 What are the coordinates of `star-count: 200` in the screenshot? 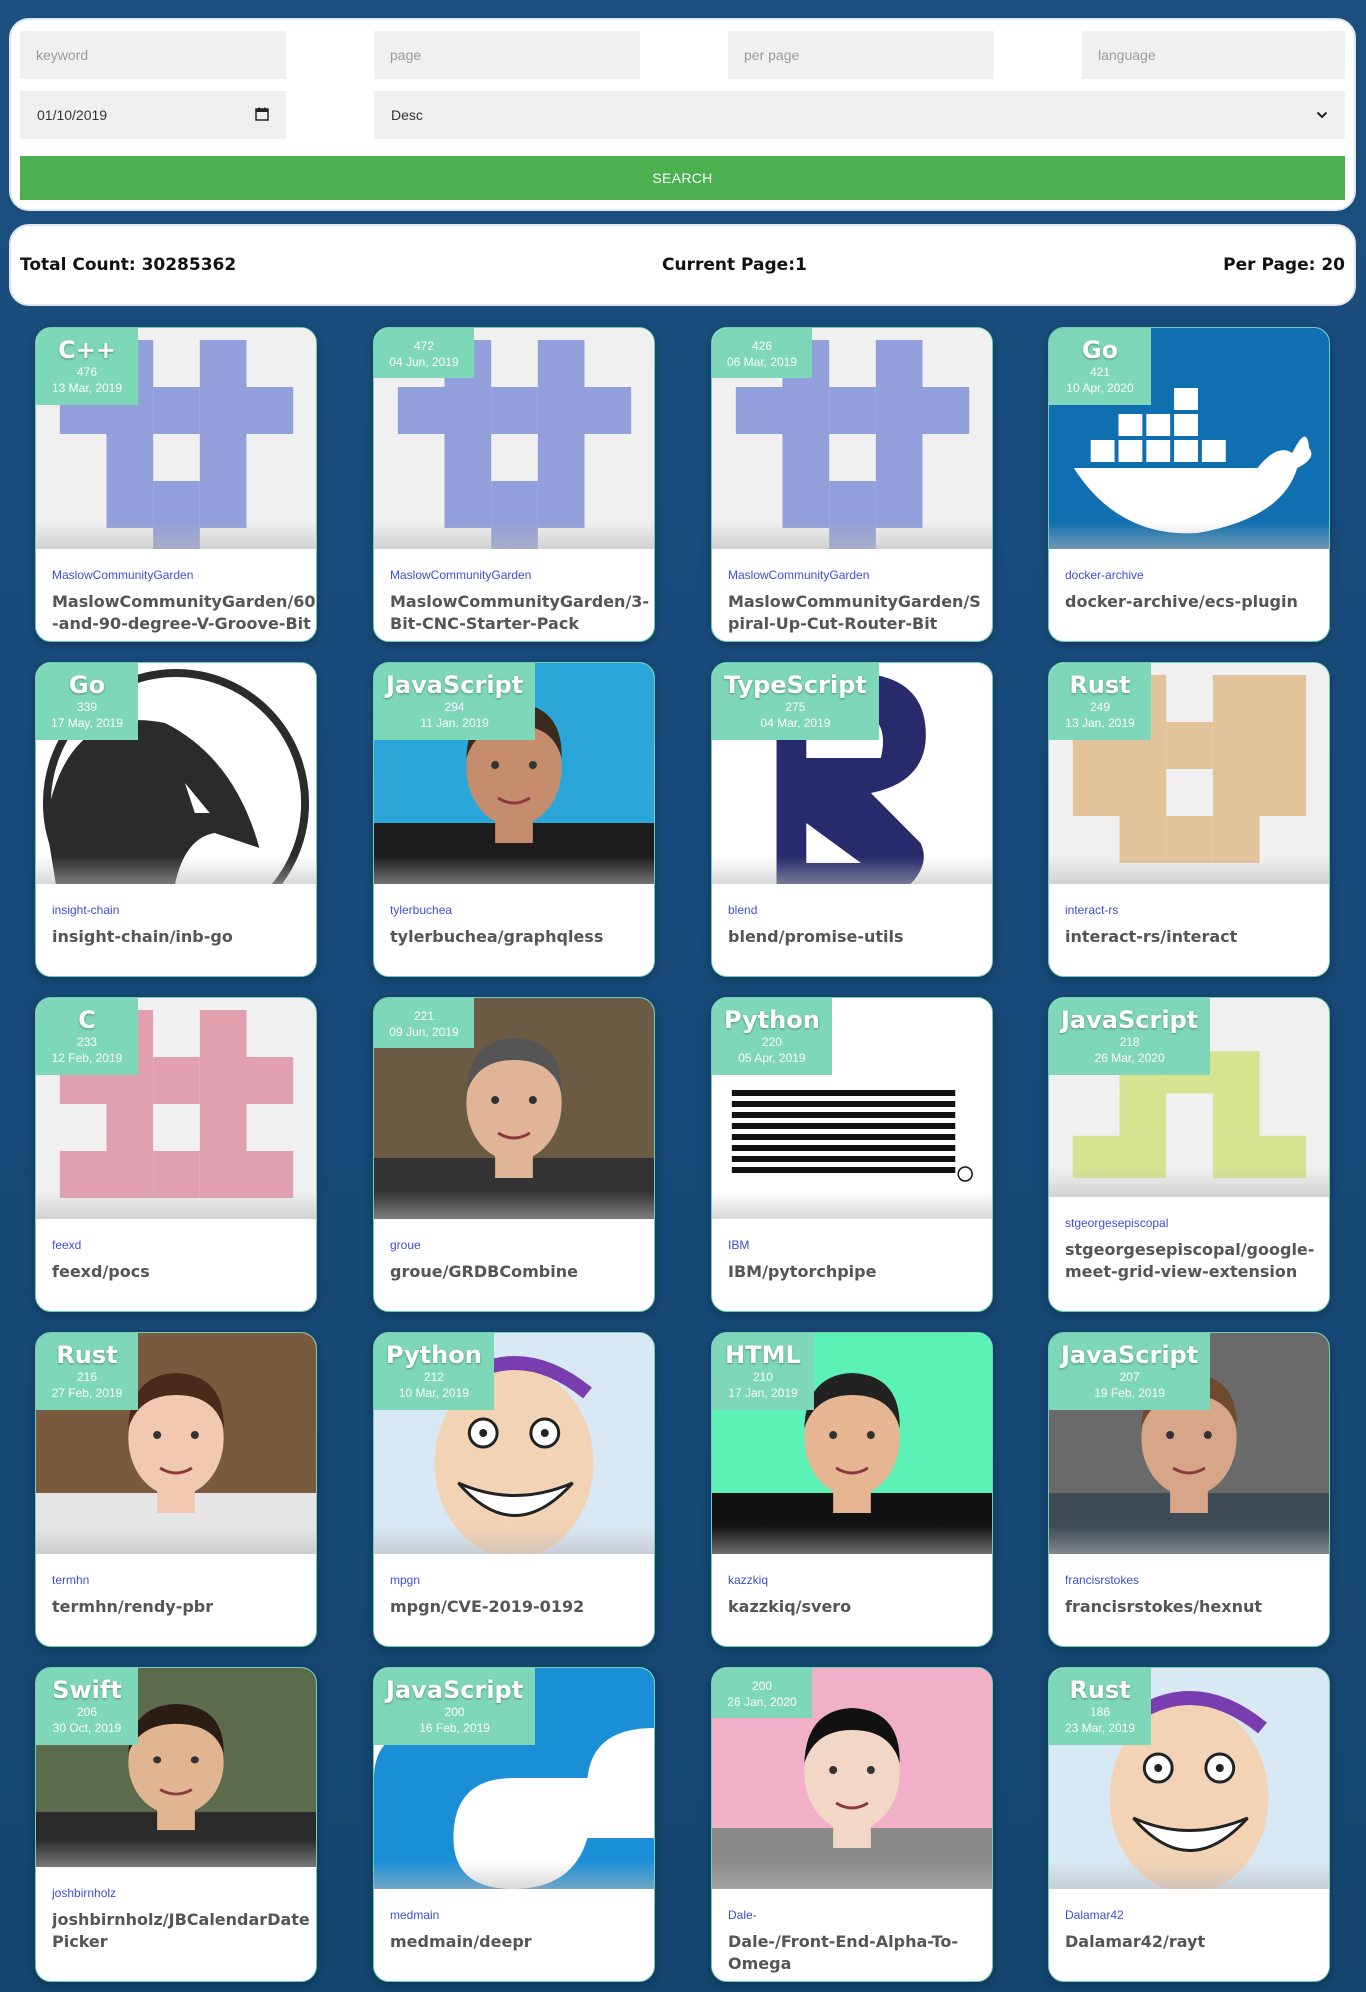 It's located at (454, 1712).